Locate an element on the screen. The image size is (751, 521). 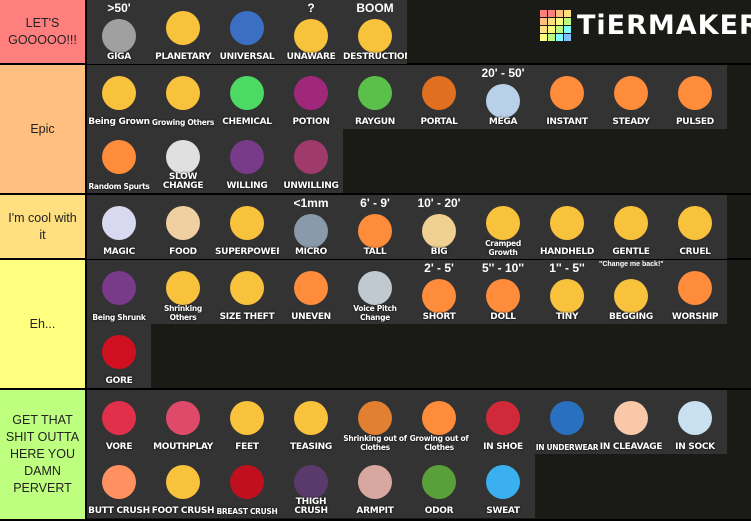
item-label: GIGA is located at coordinates (119, 57).